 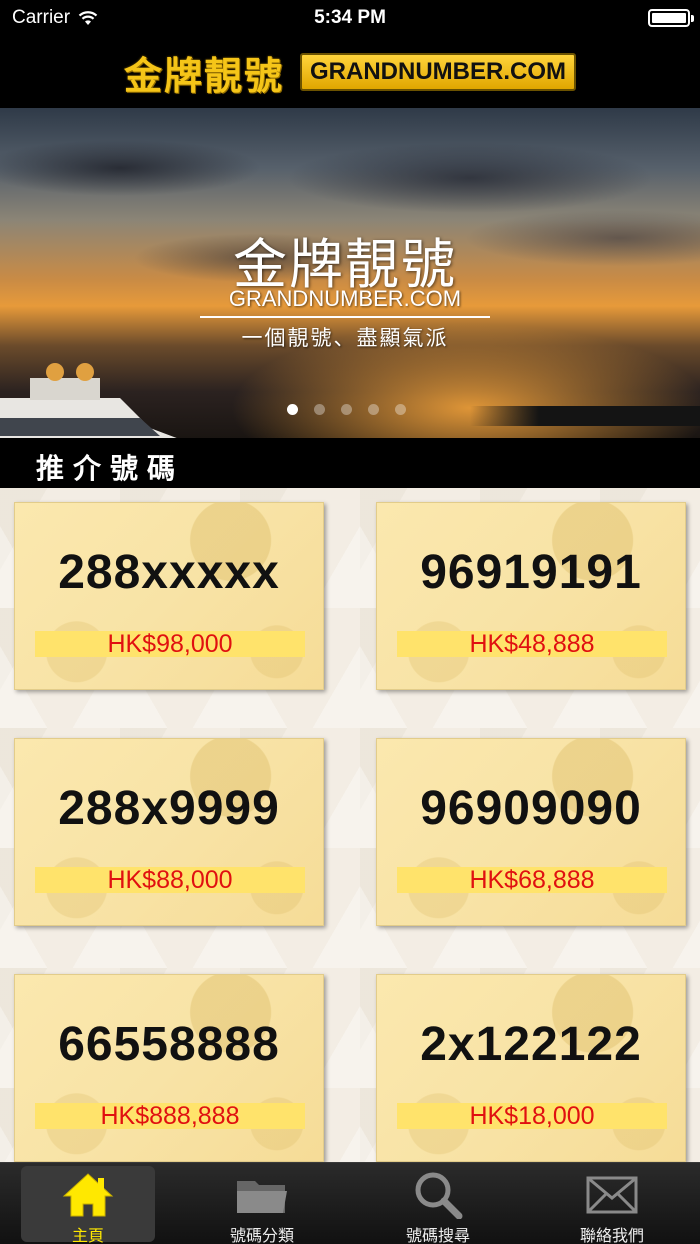 What do you see at coordinates (169, 572) in the screenshot?
I see `card-number: 288xxxxx` at bounding box center [169, 572].